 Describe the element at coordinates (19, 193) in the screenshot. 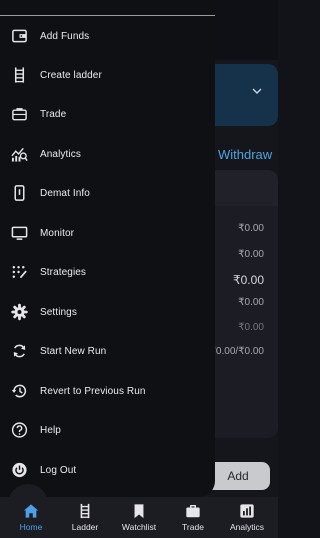

I see `phone-icon` at that location.